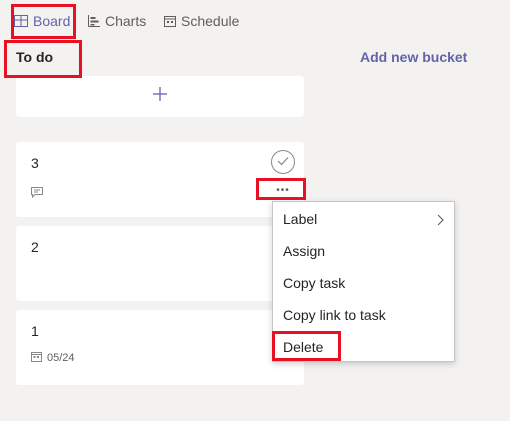 This screenshot has height=421, width=510. Describe the element at coordinates (413, 57) in the screenshot. I see `add-new-bucket-link: Add new bucket` at that location.